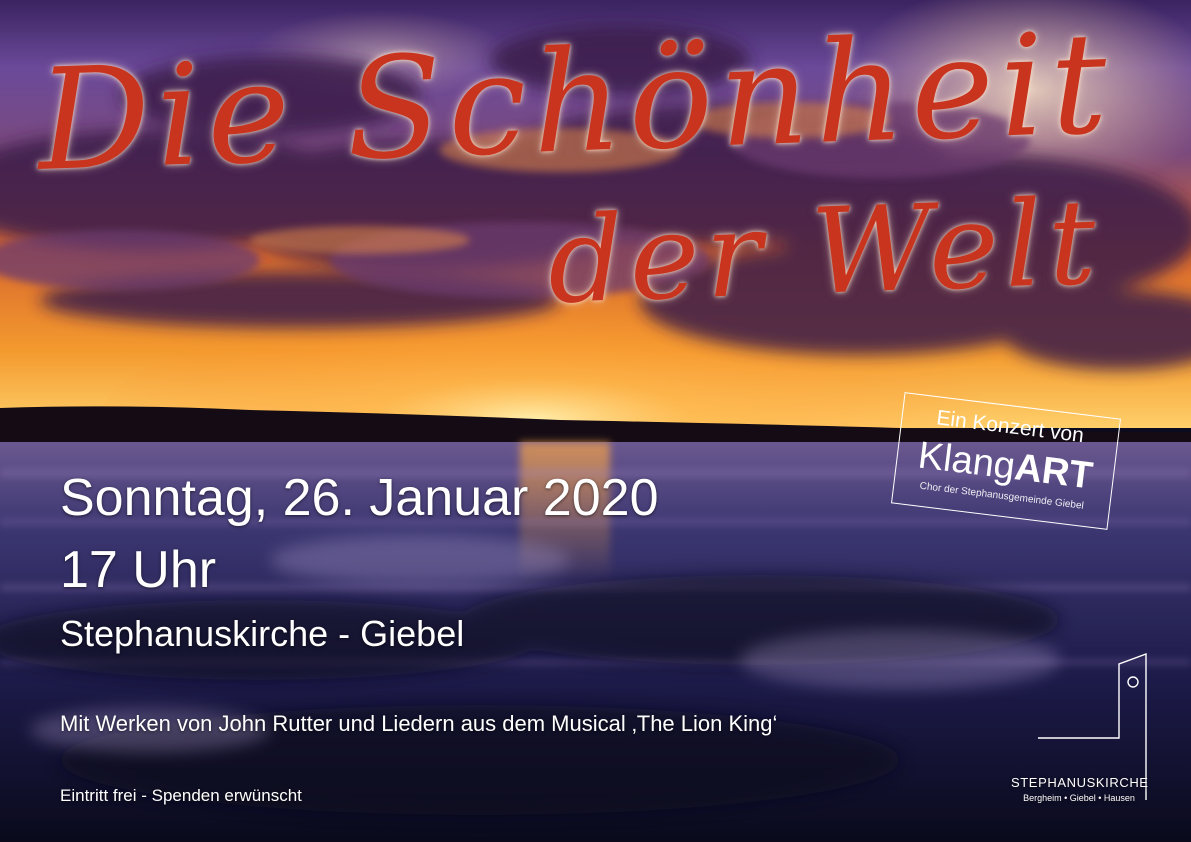 The width and height of the screenshot is (1191, 842). I want to click on performer-name-part-2: ART, so click(1053, 472).